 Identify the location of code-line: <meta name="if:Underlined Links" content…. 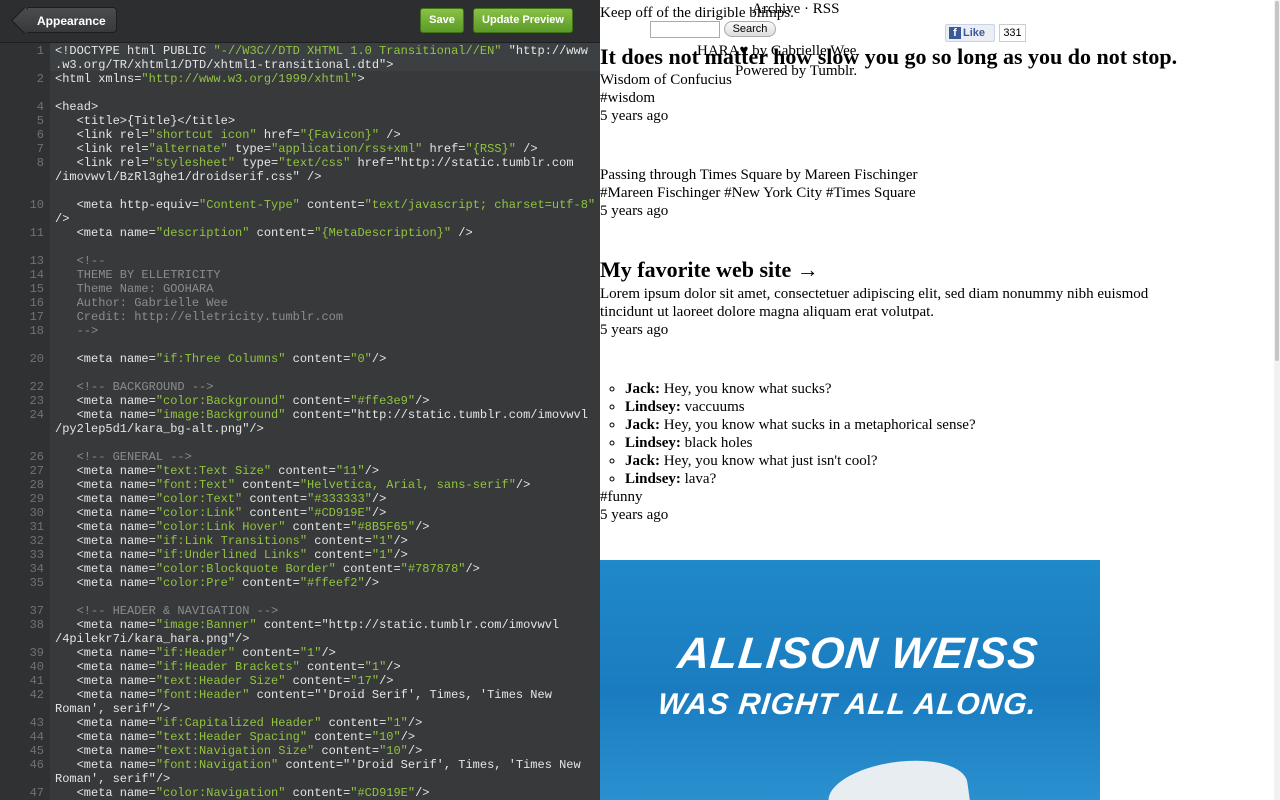
(231, 555).